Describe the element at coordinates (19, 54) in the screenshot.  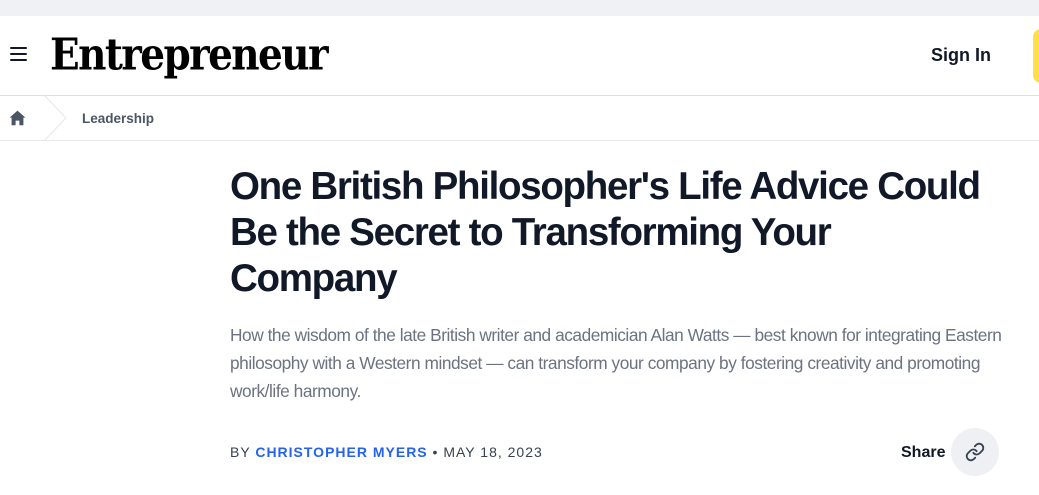
I see `hamburger-menu-icon` at that location.